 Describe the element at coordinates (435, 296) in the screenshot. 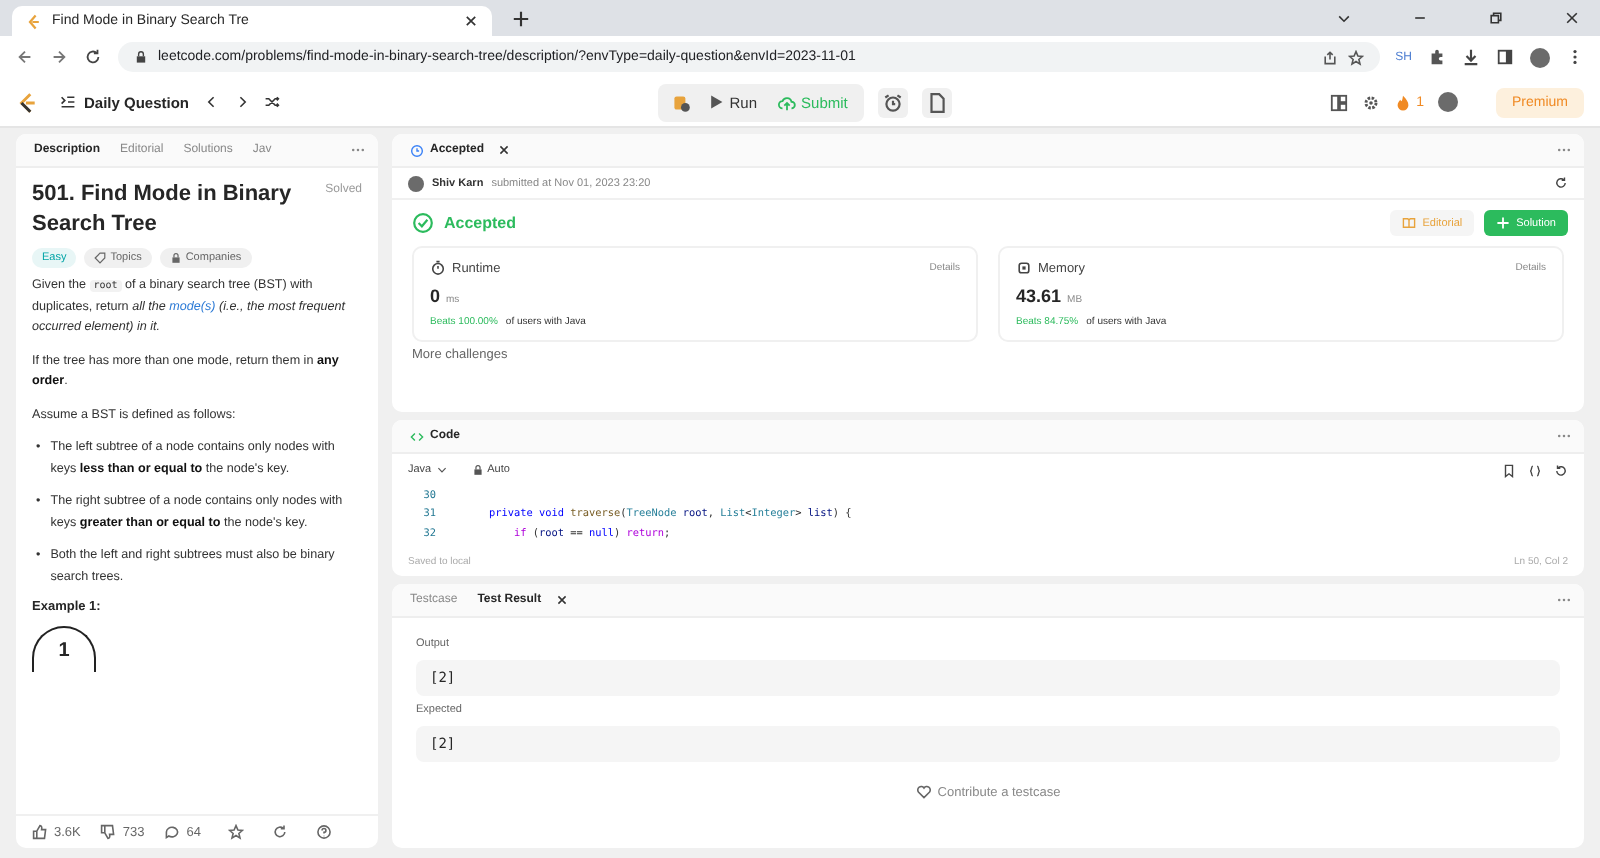

I see `metric-value: 0` at that location.